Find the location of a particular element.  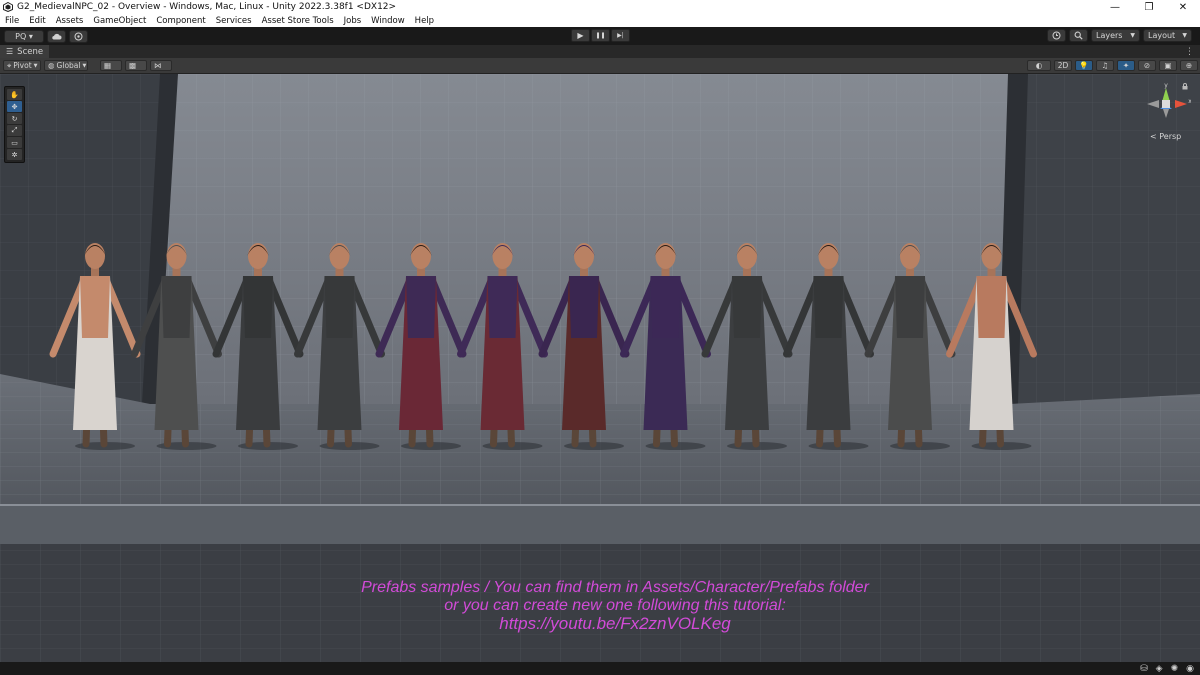

bug-icon: ✺ is located at coordinates (1175, 669).